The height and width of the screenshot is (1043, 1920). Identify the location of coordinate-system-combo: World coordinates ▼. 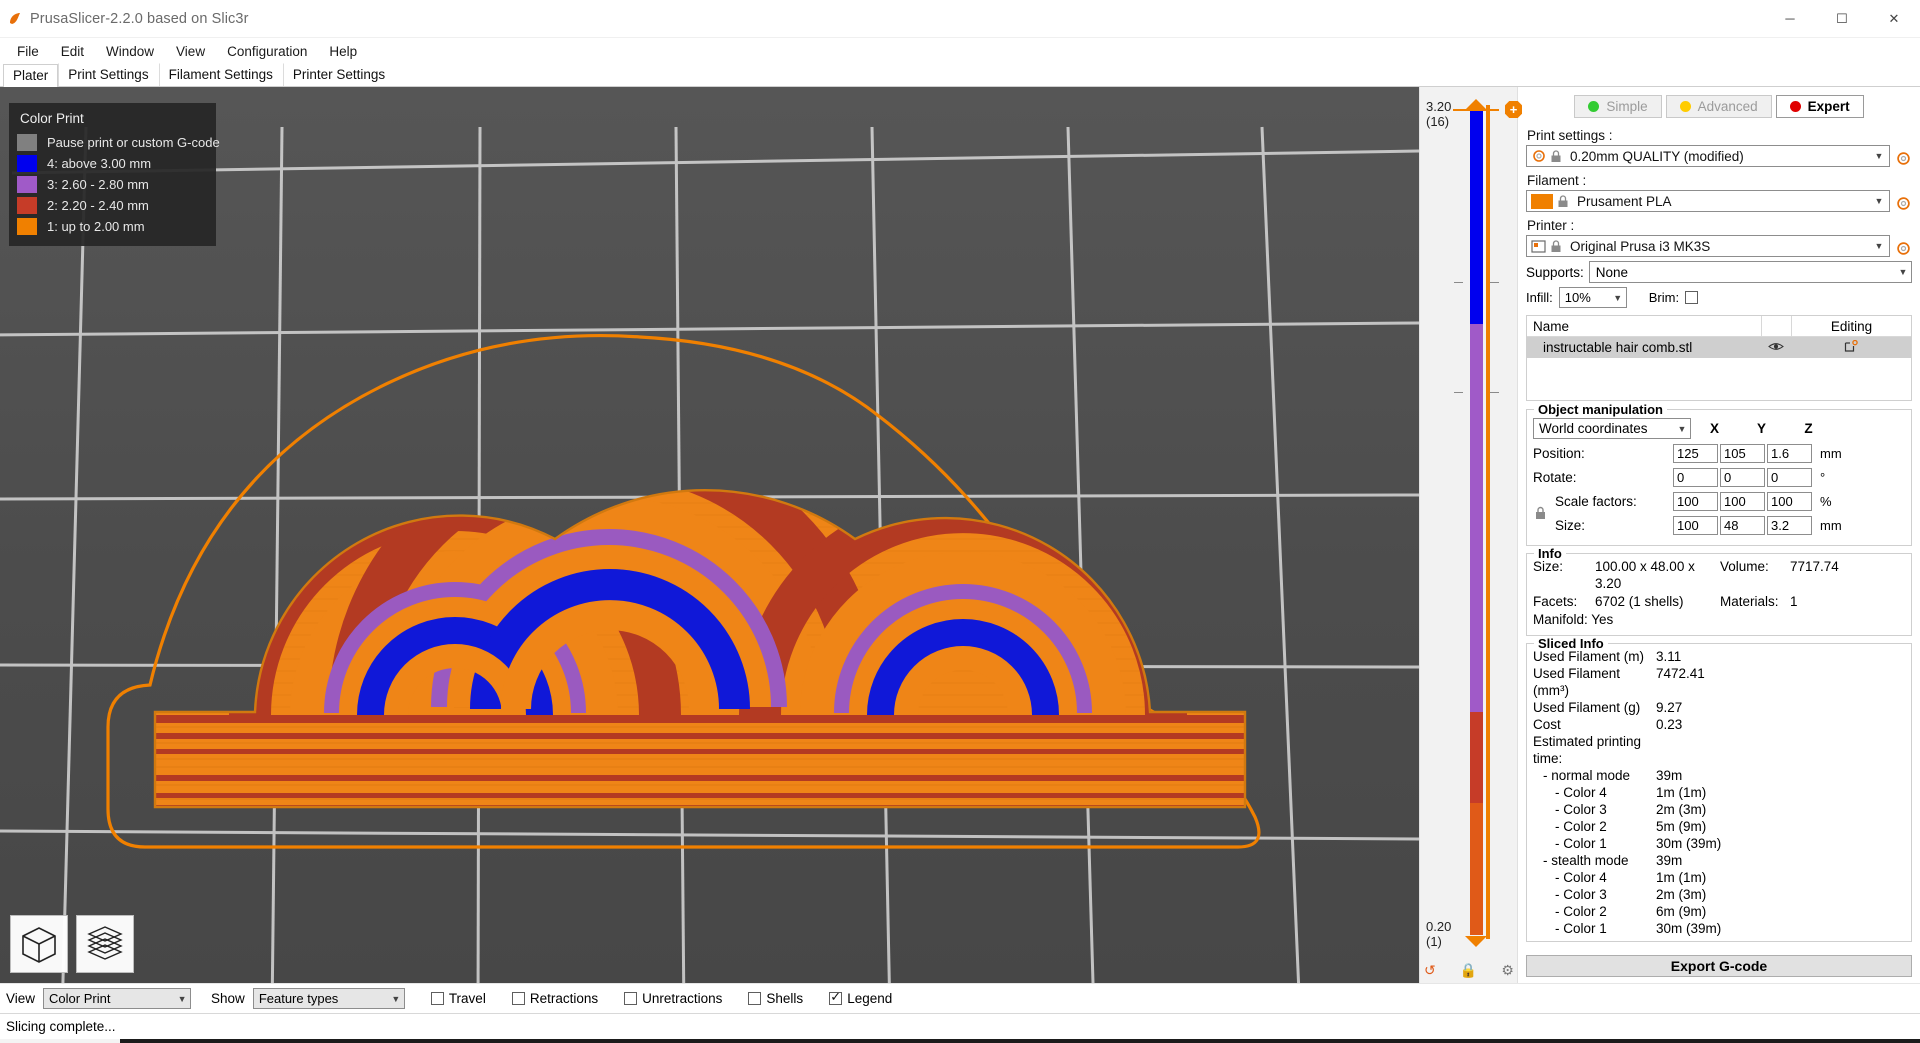
(1612, 429).